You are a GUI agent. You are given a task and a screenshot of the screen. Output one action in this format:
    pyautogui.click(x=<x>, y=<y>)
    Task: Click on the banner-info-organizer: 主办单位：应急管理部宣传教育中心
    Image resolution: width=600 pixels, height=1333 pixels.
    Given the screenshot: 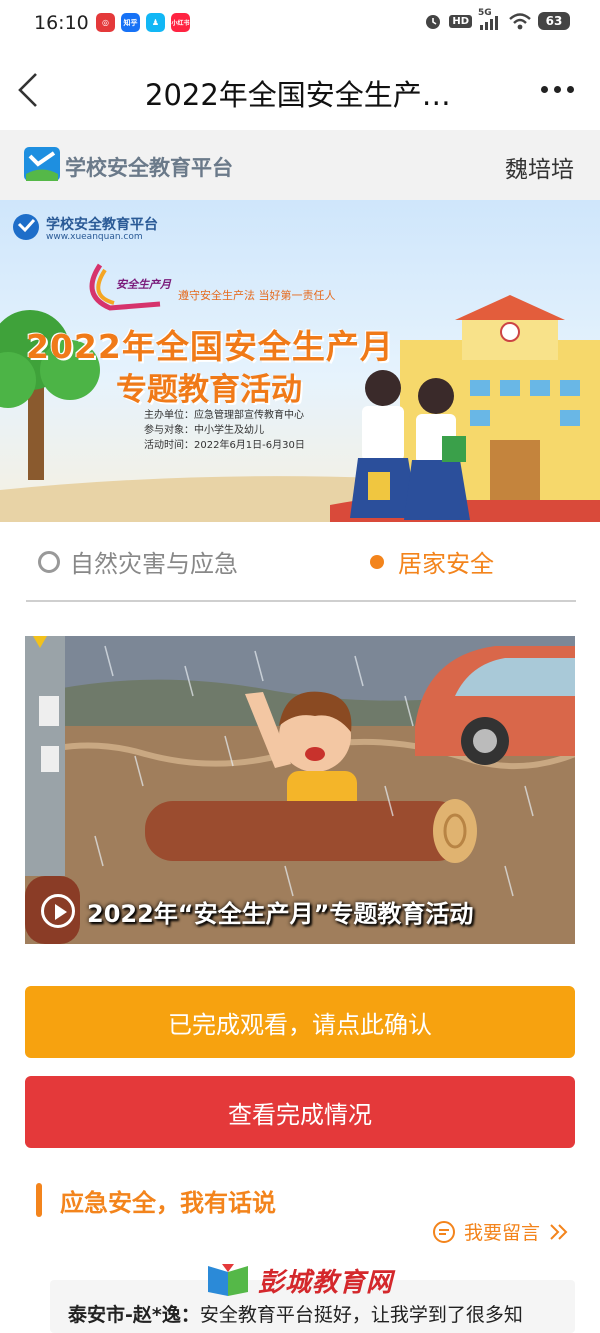 What is the action you would take?
    pyautogui.click(x=224, y=415)
    